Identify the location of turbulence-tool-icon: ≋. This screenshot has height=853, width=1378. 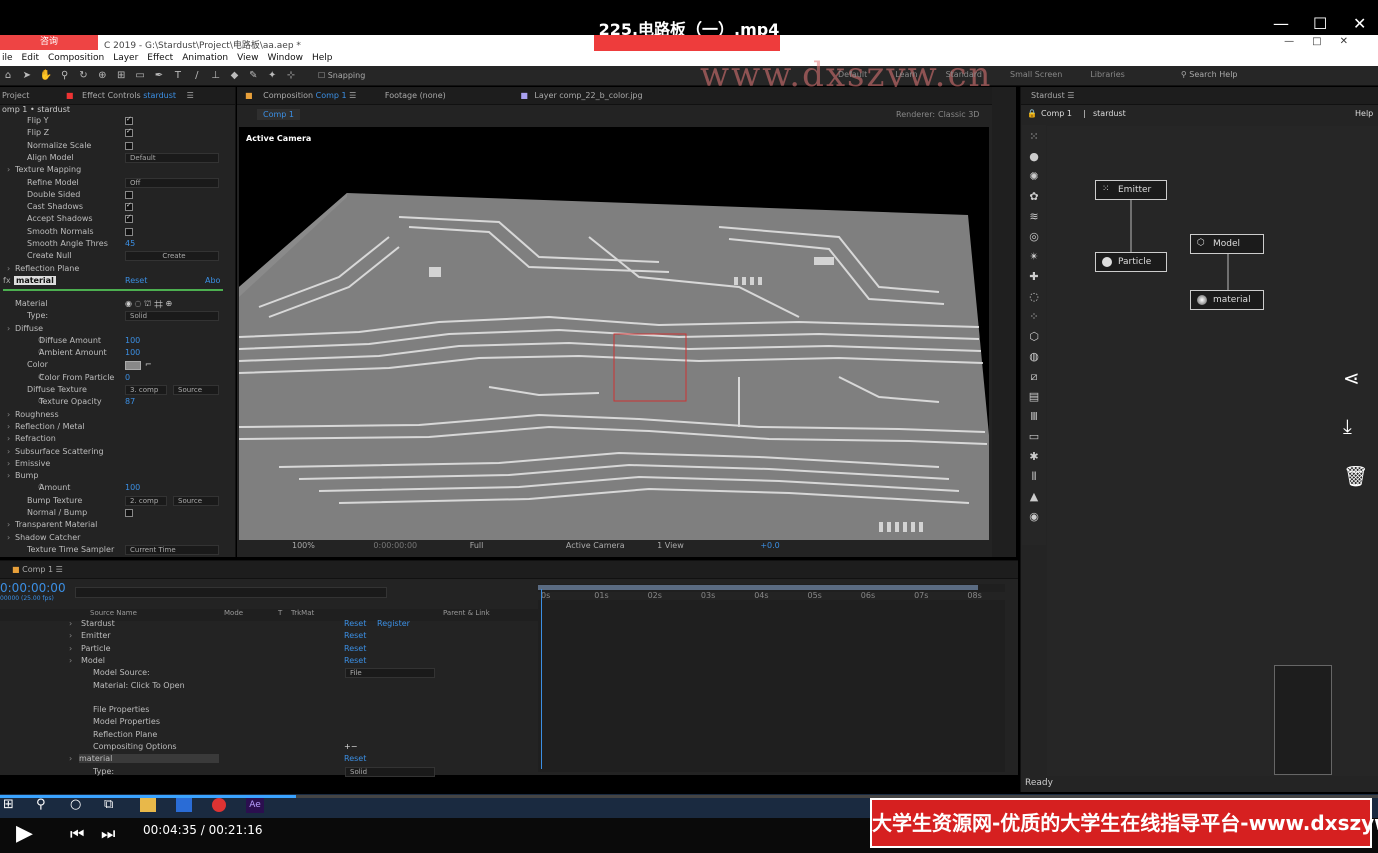
(1034, 217).